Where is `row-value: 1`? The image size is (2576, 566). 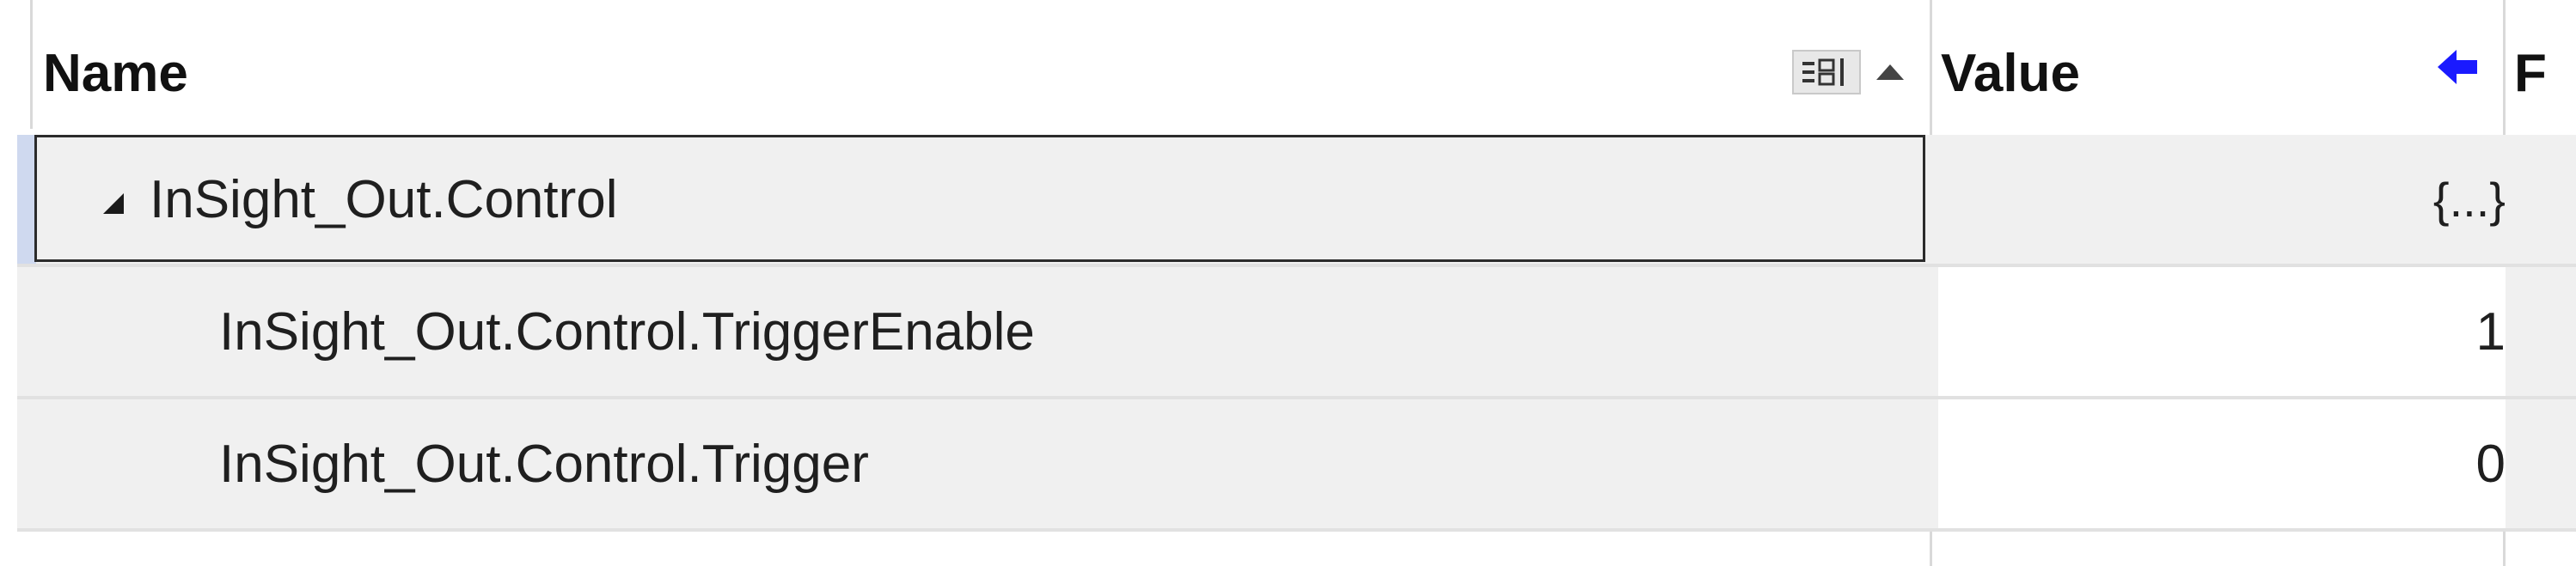
row-value: 1 is located at coordinates (2490, 332).